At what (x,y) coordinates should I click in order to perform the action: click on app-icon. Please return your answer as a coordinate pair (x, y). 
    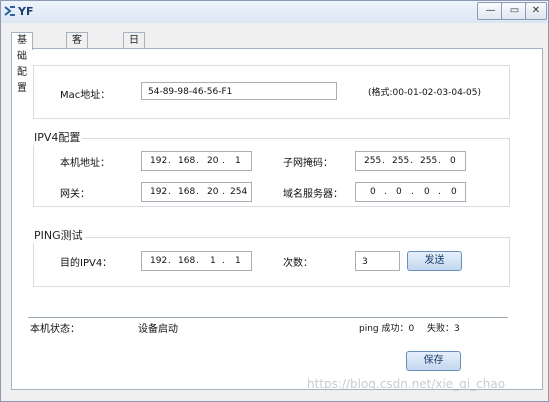
    Looking at the image, I should click on (9, 11).